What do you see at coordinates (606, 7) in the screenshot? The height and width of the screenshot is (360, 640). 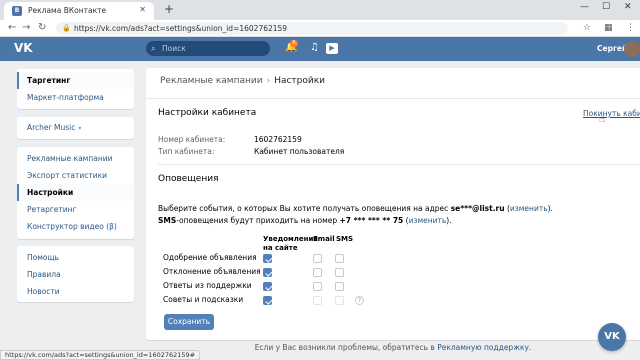 I see `maximize-icon: ☐` at bounding box center [606, 7].